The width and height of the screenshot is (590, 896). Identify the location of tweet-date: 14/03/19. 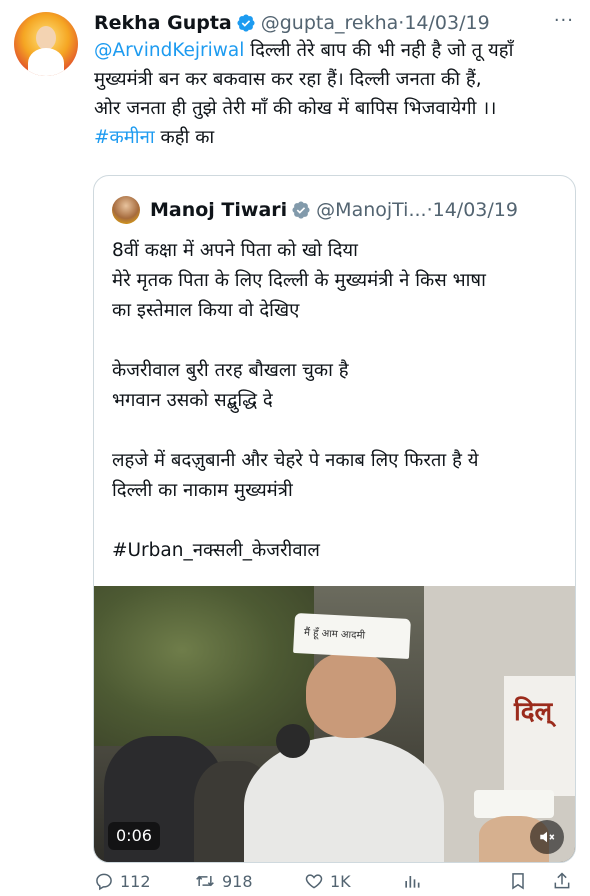
(446, 23).